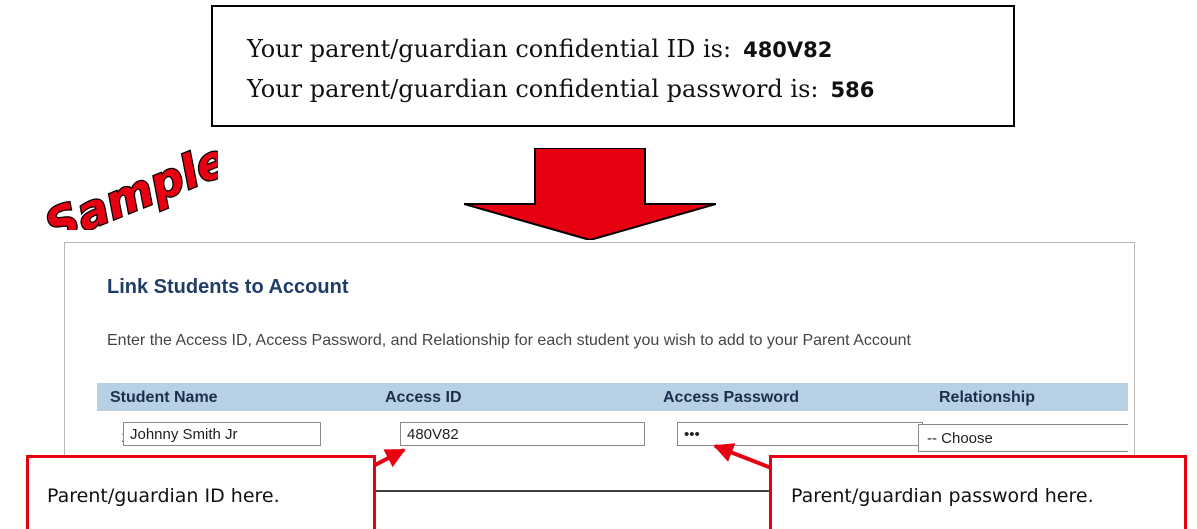 Image resolution: width=1197 pixels, height=529 pixels. I want to click on id-callout: Parent/guardian ID here., so click(201, 492).